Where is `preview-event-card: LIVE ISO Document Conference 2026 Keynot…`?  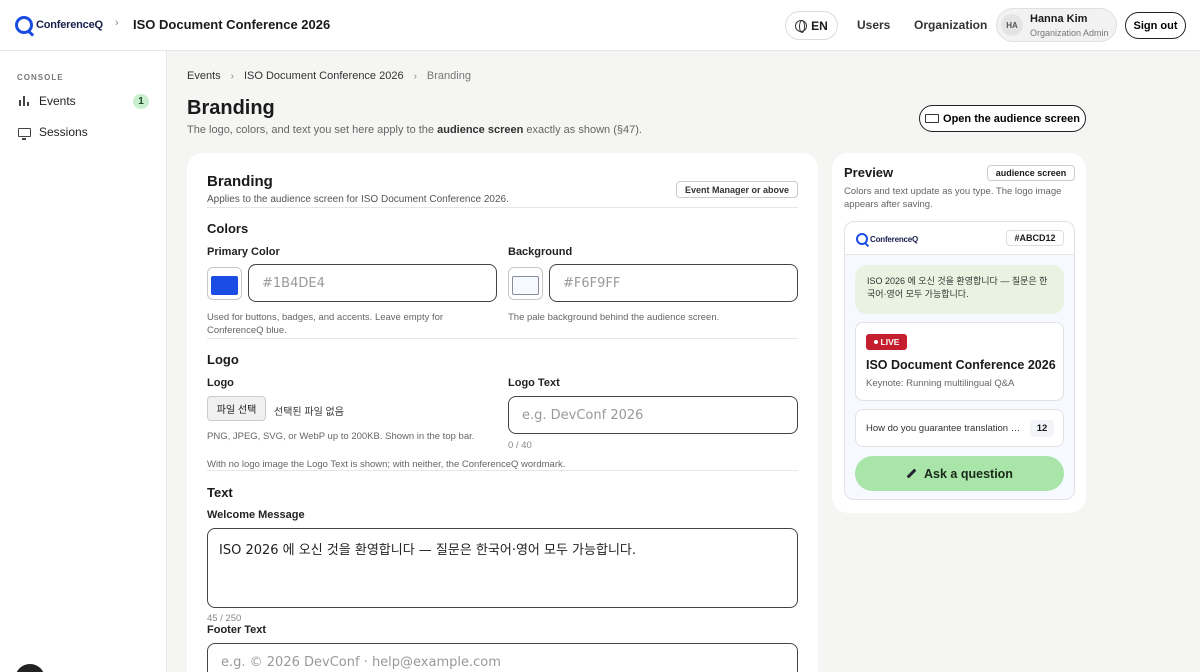 preview-event-card: LIVE ISO Document Conference 2026 Keynot… is located at coordinates (959, 361).